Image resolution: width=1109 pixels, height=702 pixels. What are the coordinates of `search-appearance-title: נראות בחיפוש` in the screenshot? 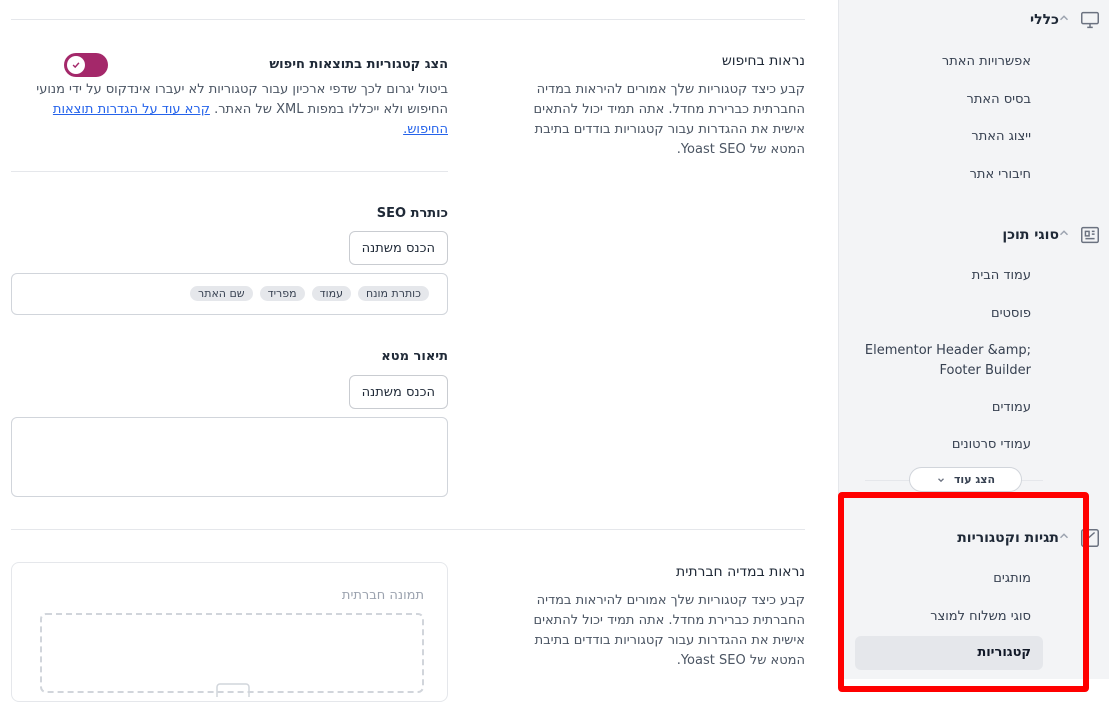 It's located at (763, 61).